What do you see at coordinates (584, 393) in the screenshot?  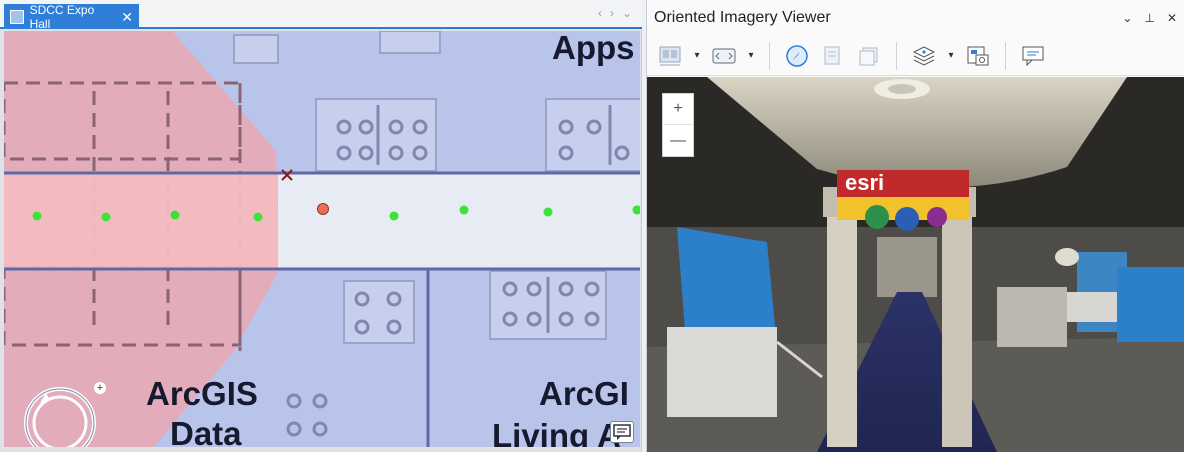 I see `map-label-arcgis-right: ArcGI` at bounding box center [584, 393].